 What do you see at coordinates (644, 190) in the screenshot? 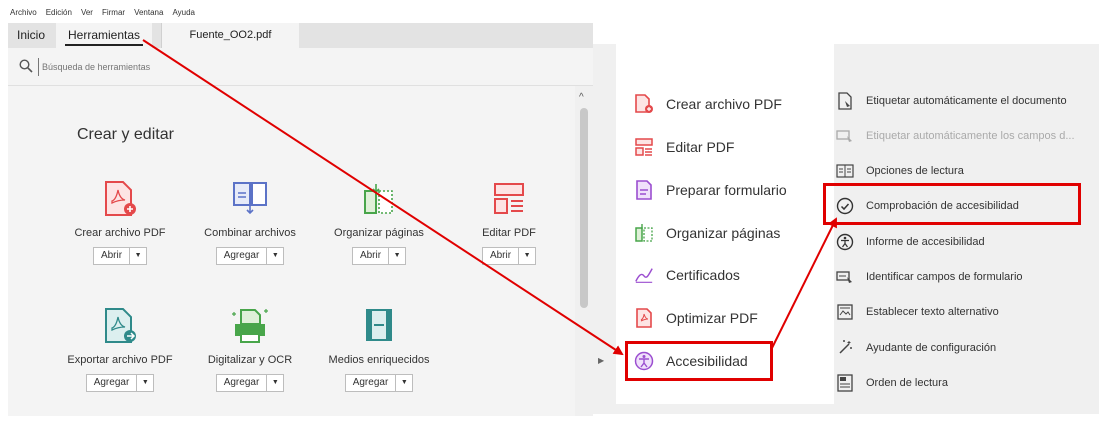
I see `prepare-form-icon` at bounding box center [644, 190].